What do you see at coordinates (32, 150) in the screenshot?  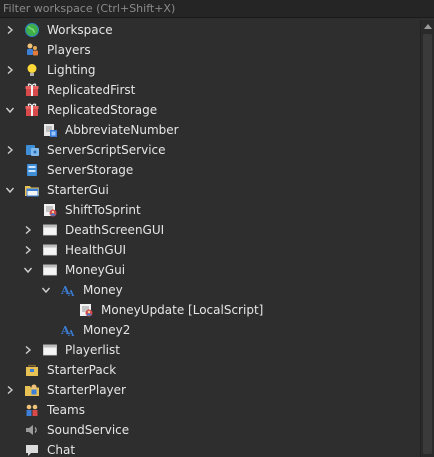 I see `server-script-icon` at bounding box center [32, 150].